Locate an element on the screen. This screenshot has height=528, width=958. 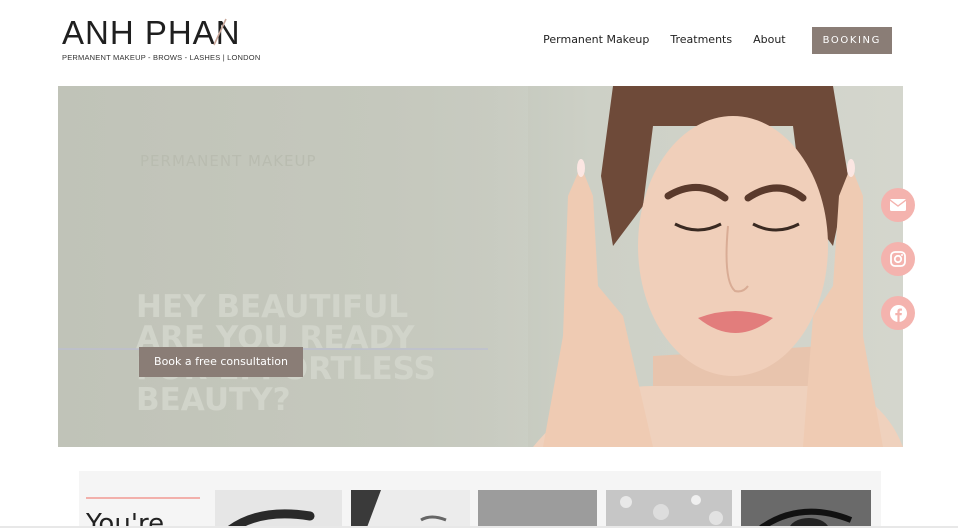
brow-image is located at coordinates (270, 518).